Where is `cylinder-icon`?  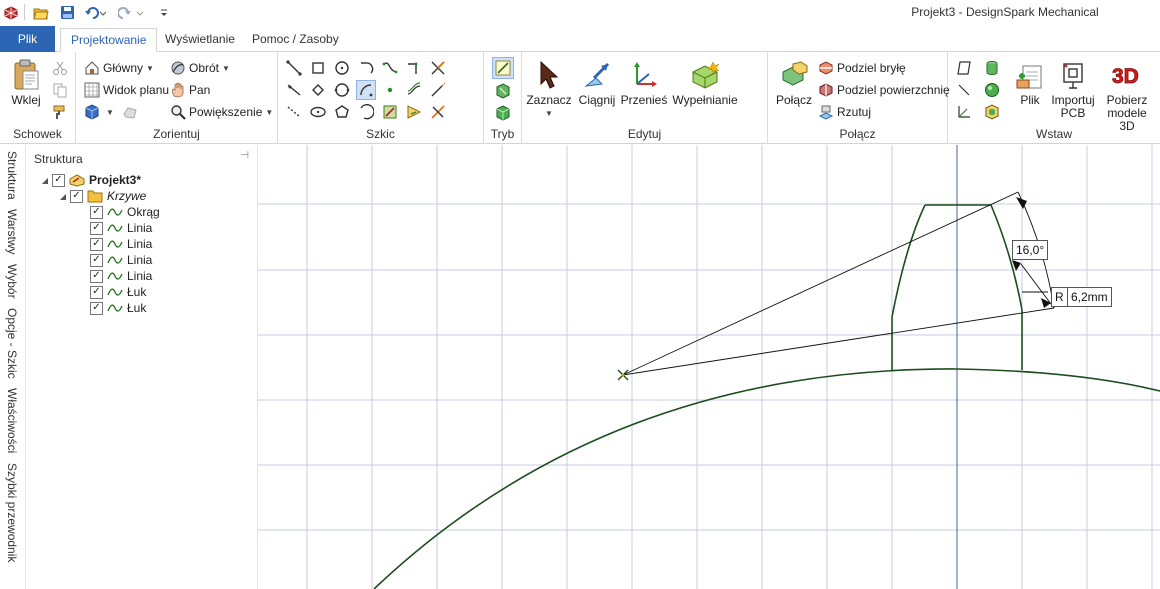
cylinder-icon is located at coordinates (992, 68).